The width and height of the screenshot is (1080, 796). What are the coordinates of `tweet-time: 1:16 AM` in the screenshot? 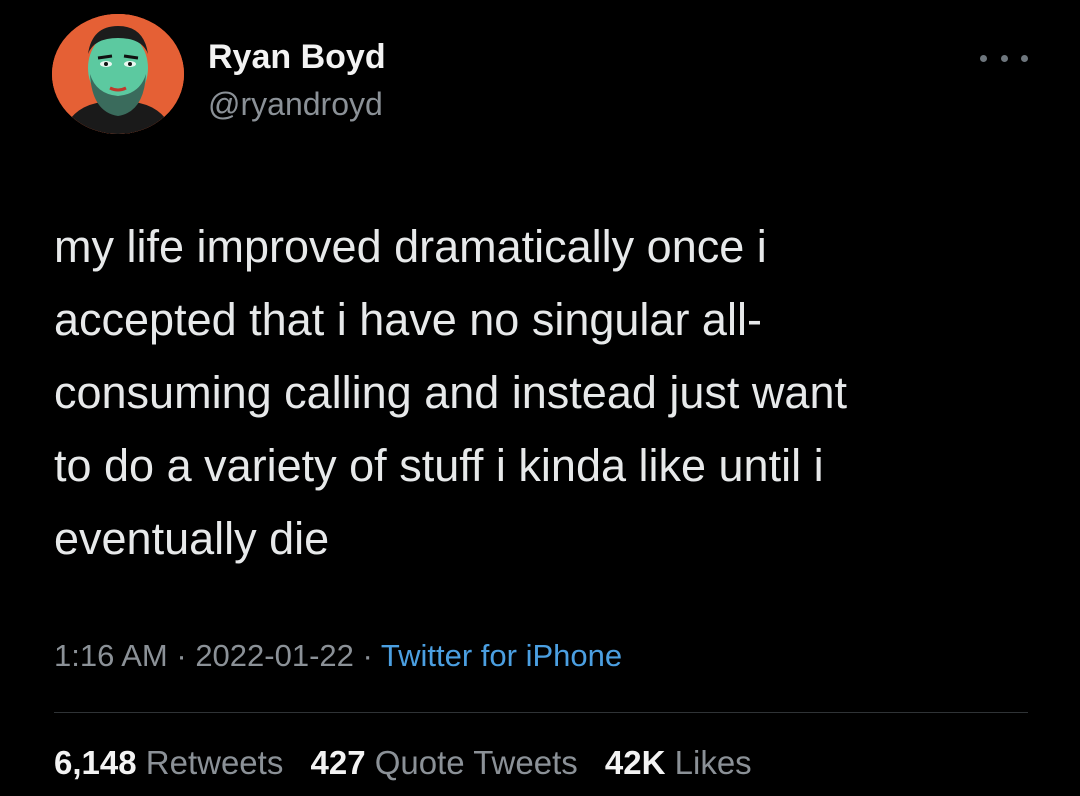 It's located at (111, 655).